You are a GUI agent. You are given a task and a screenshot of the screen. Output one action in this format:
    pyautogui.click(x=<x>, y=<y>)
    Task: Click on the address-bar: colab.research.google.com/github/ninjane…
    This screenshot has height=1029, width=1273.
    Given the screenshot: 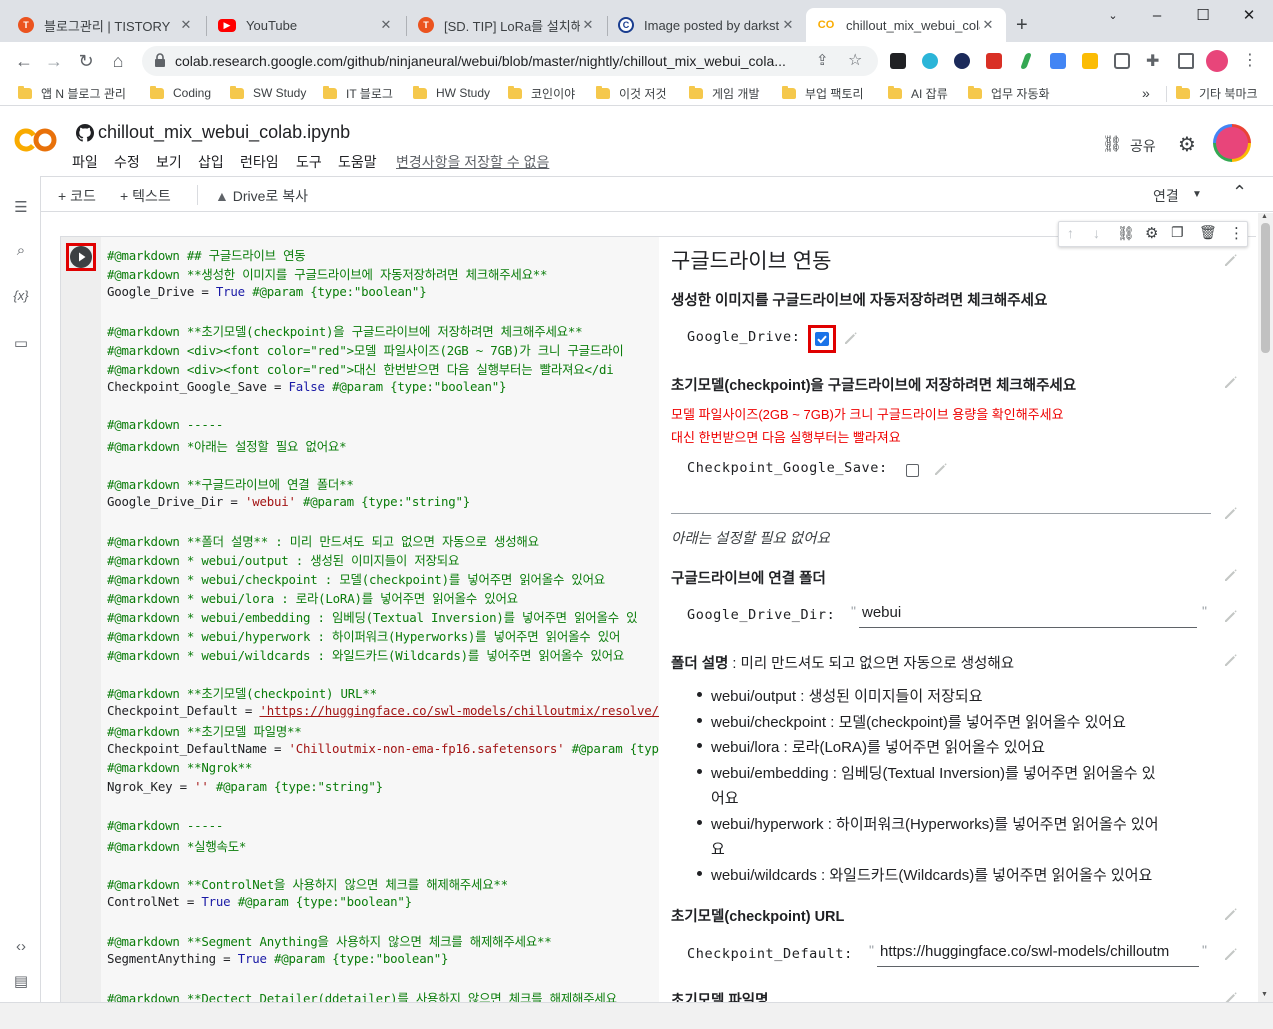 What is the action you would take?
    pyautogui.click(x=510, y=61)
    